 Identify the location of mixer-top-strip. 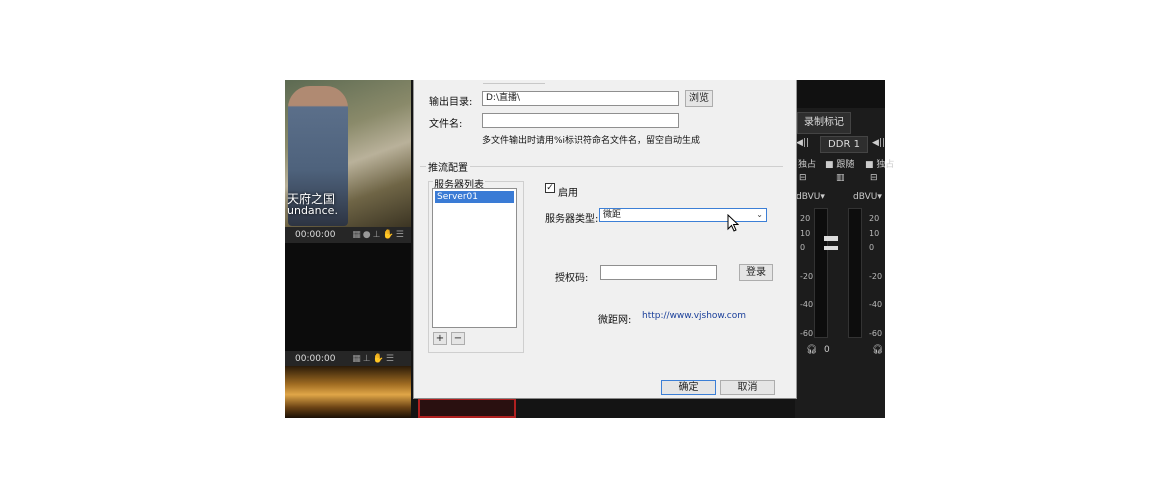
(840, 94).